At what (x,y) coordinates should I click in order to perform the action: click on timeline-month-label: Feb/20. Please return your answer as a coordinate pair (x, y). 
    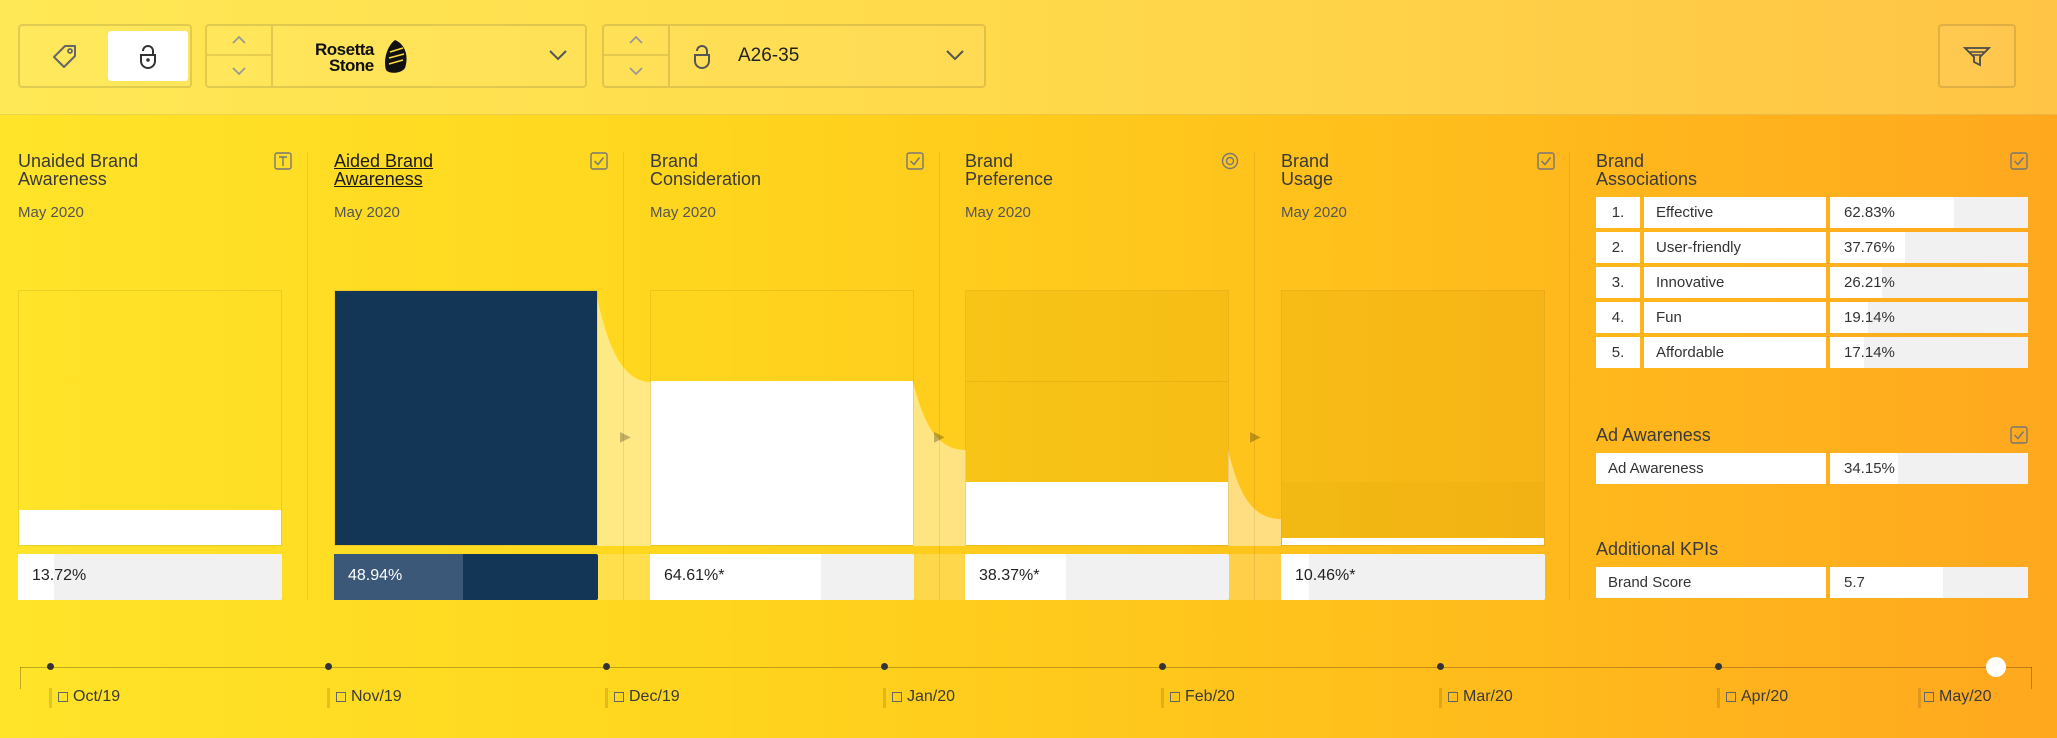
    Looking at the image, I should click on (1202, 697).